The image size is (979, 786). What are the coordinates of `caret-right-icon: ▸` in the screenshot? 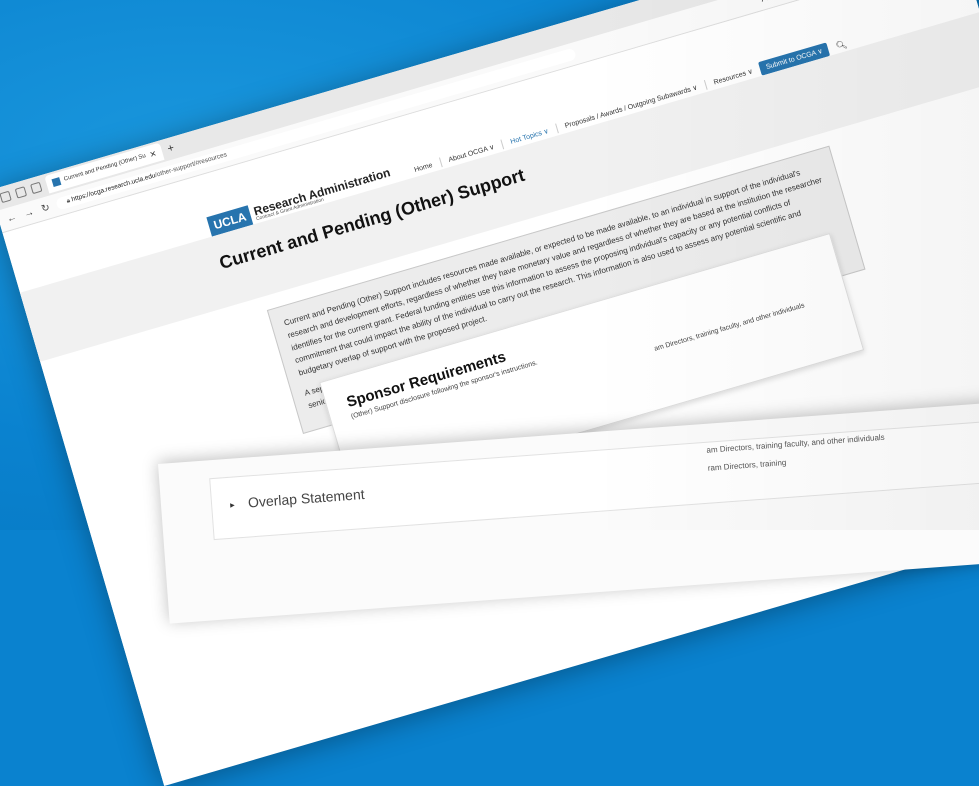 It's located at (232, 504).